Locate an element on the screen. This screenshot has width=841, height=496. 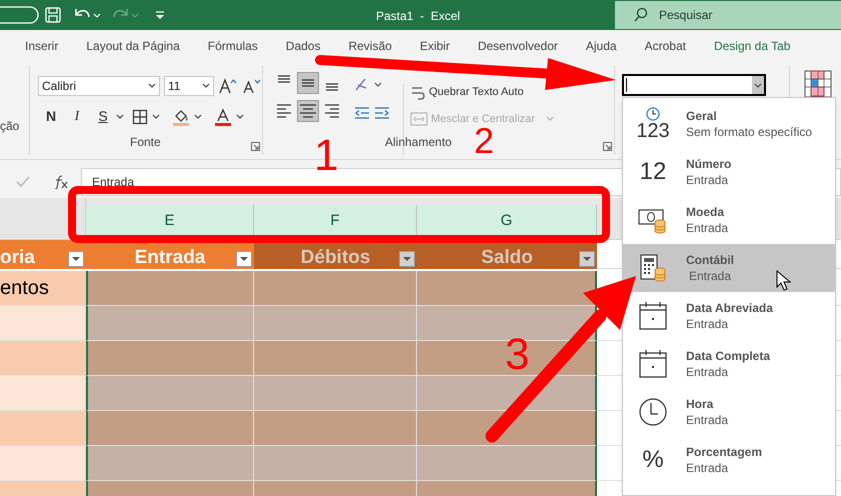
ribbon-tab: Layout da Página is located at coordinates (133, 46).